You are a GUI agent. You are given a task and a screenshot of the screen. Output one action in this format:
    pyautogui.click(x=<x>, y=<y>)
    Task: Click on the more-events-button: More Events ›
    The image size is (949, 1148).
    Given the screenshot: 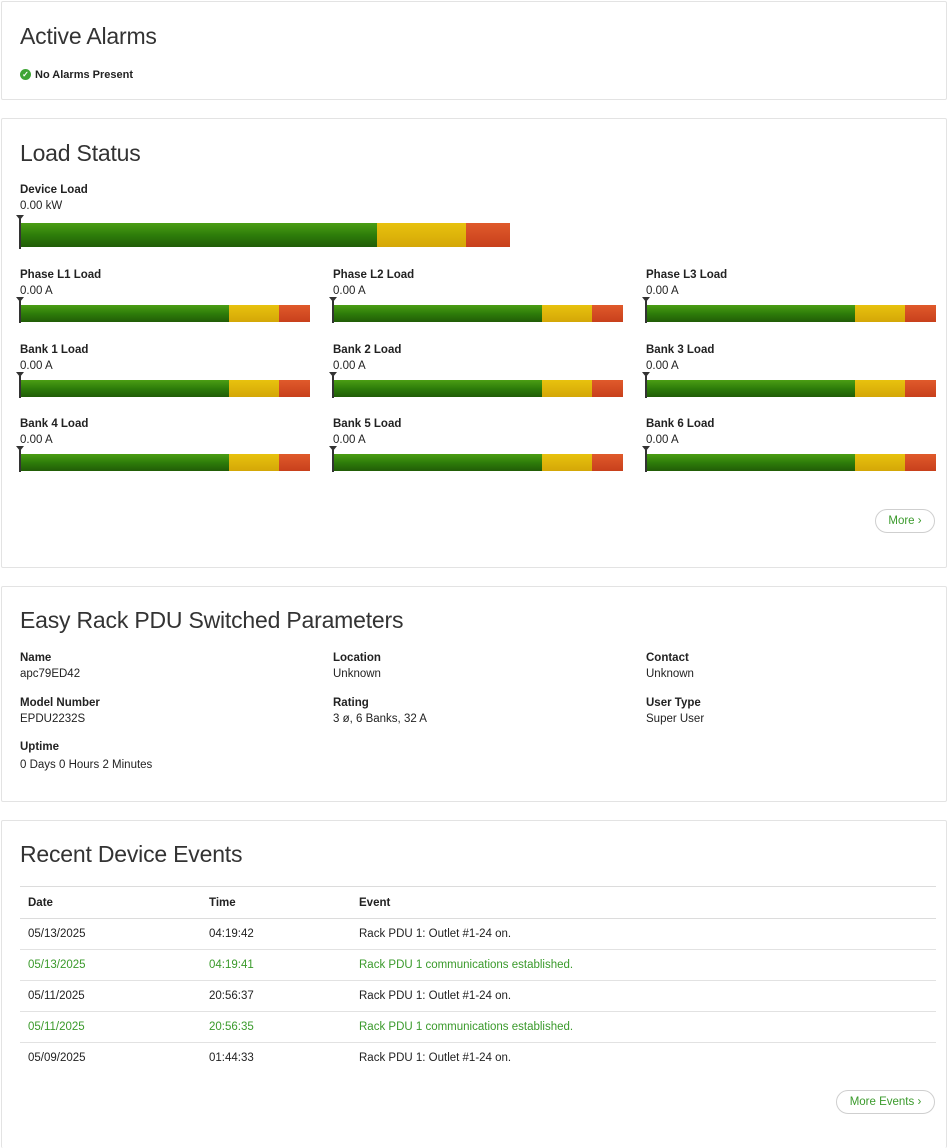 What is the action you would take?
    pyautogui.click(x=885, y=1102)
    